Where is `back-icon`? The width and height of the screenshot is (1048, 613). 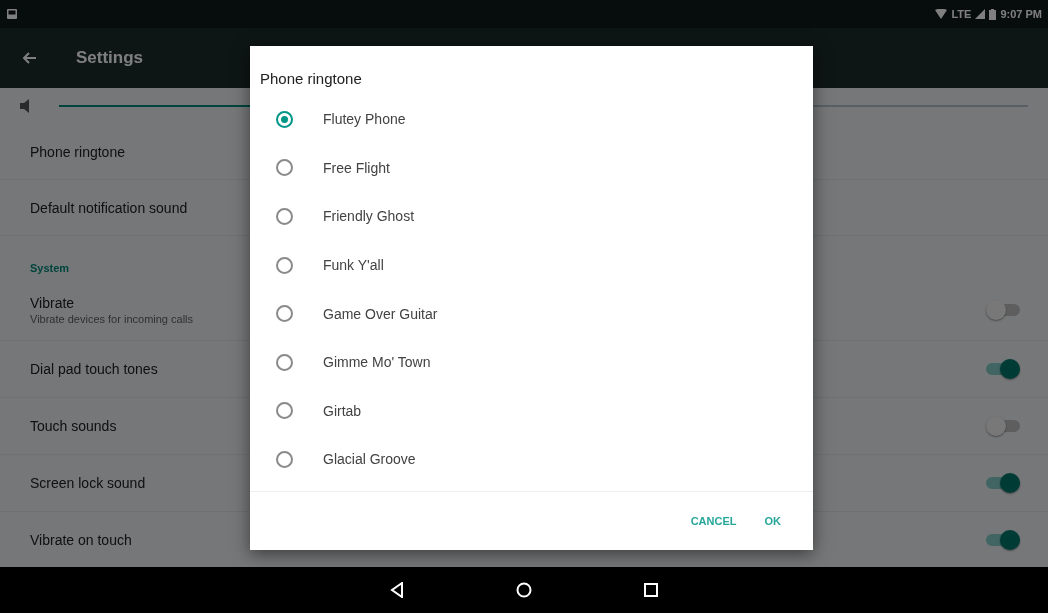 back-icon is located at coordinates (397, 590).